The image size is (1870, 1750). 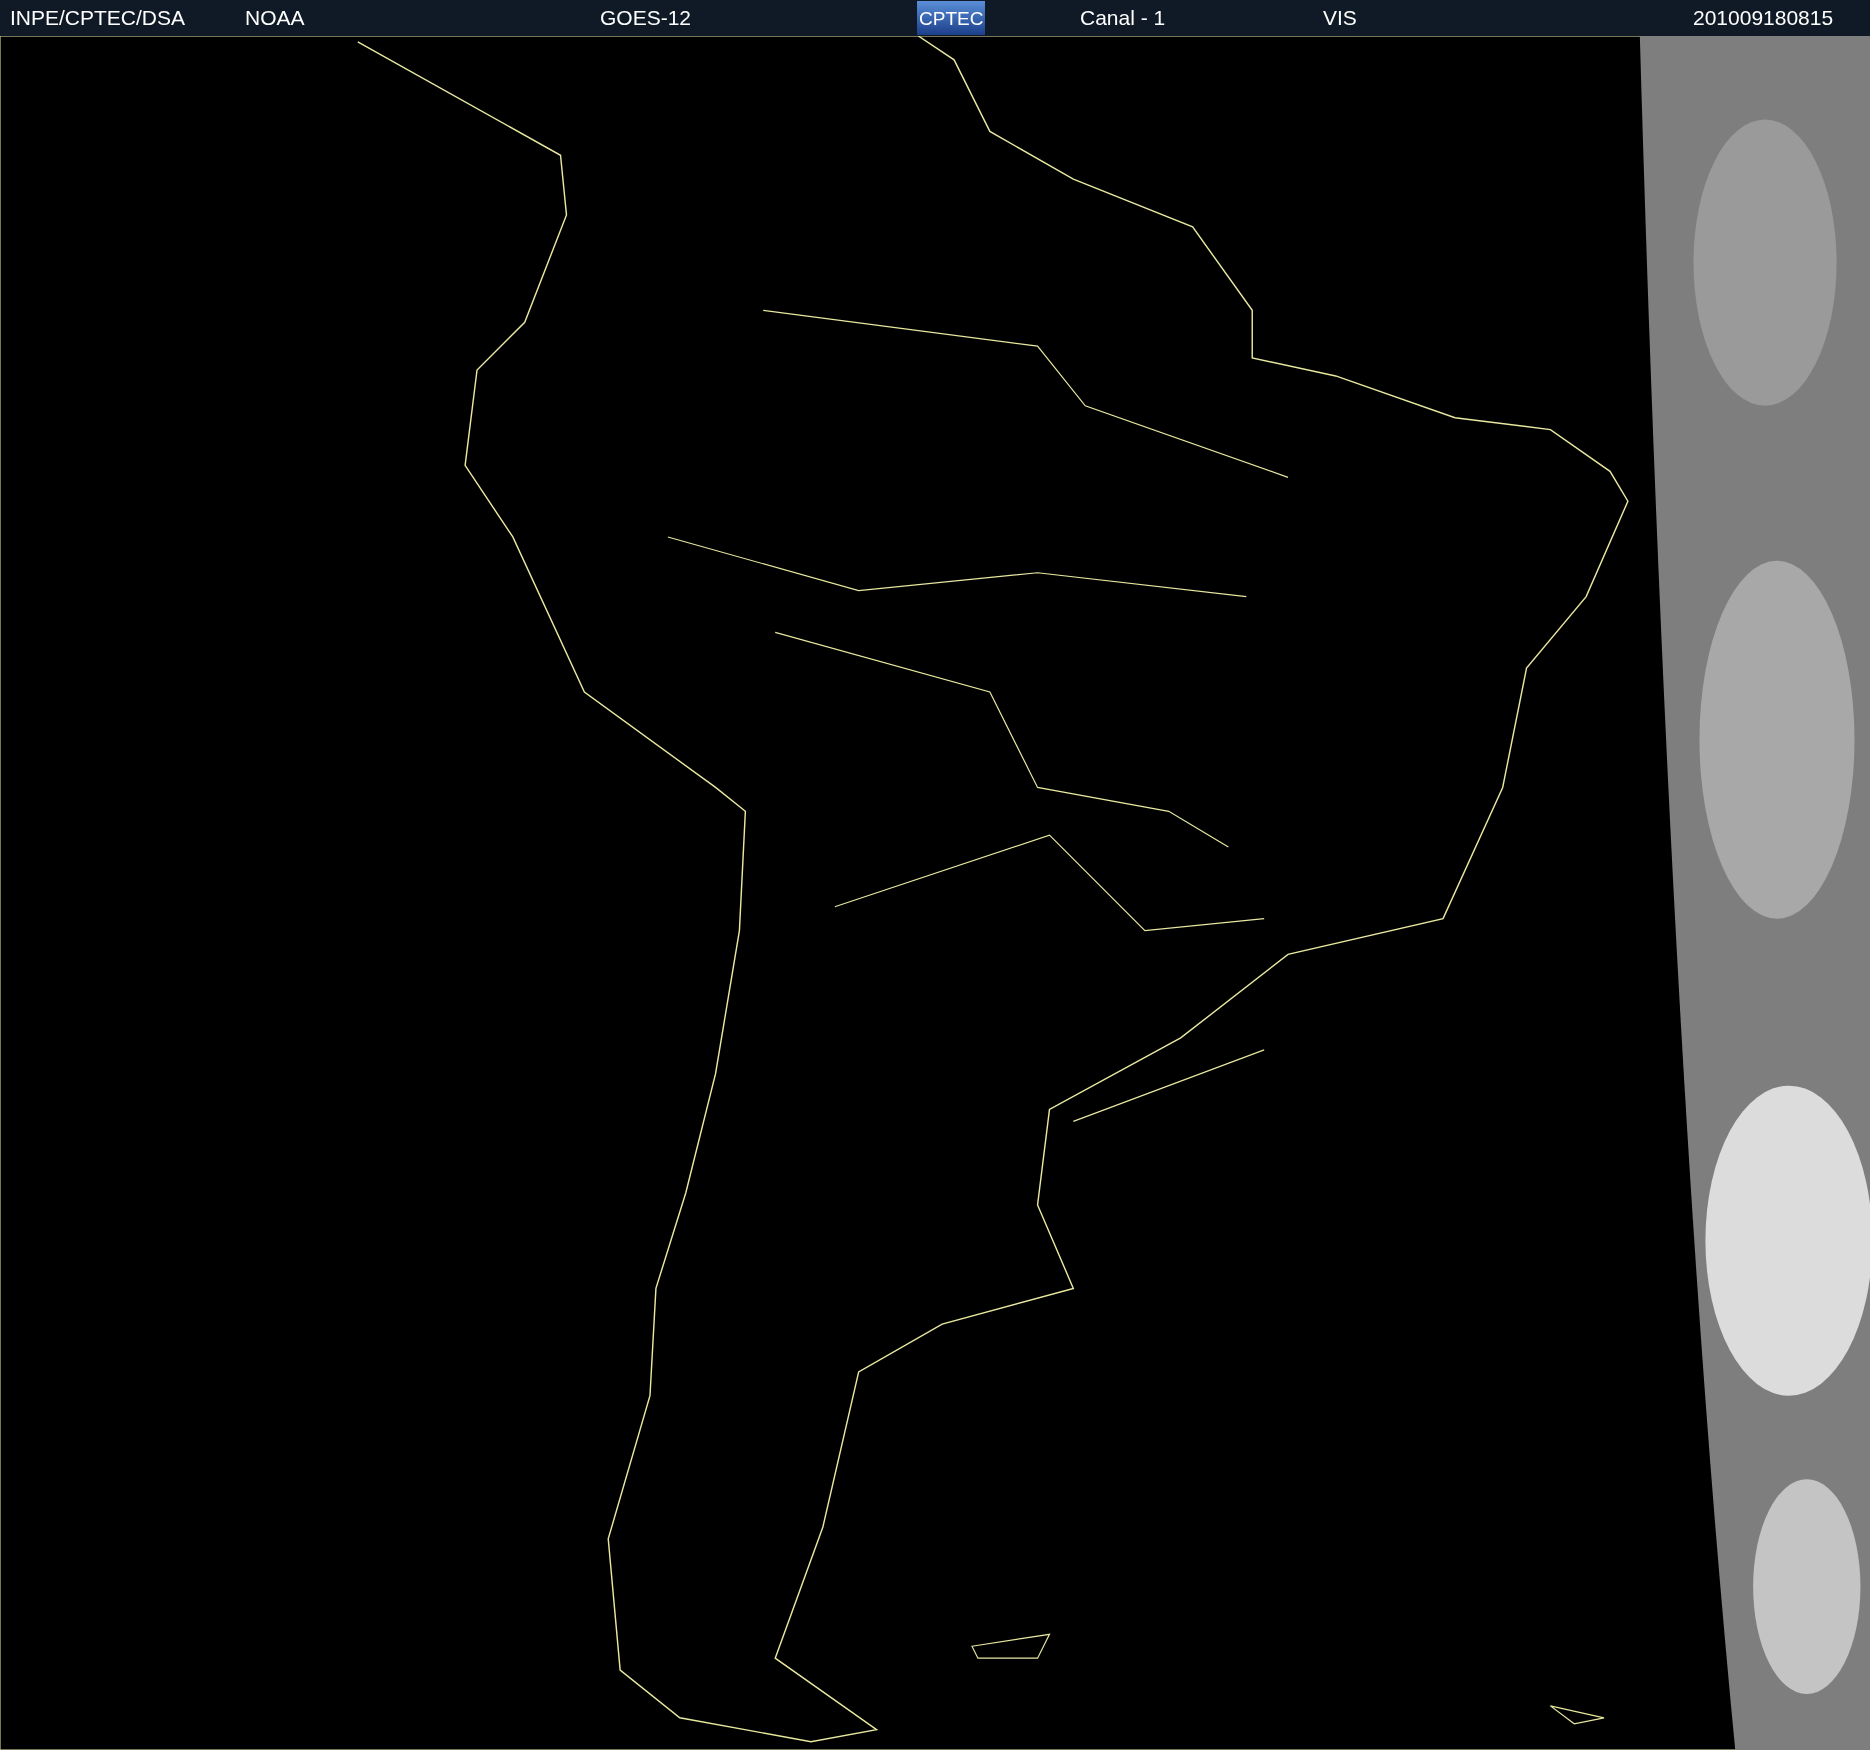 I want to click on header-label: Canal - 1, so click(x=1123, y=18).